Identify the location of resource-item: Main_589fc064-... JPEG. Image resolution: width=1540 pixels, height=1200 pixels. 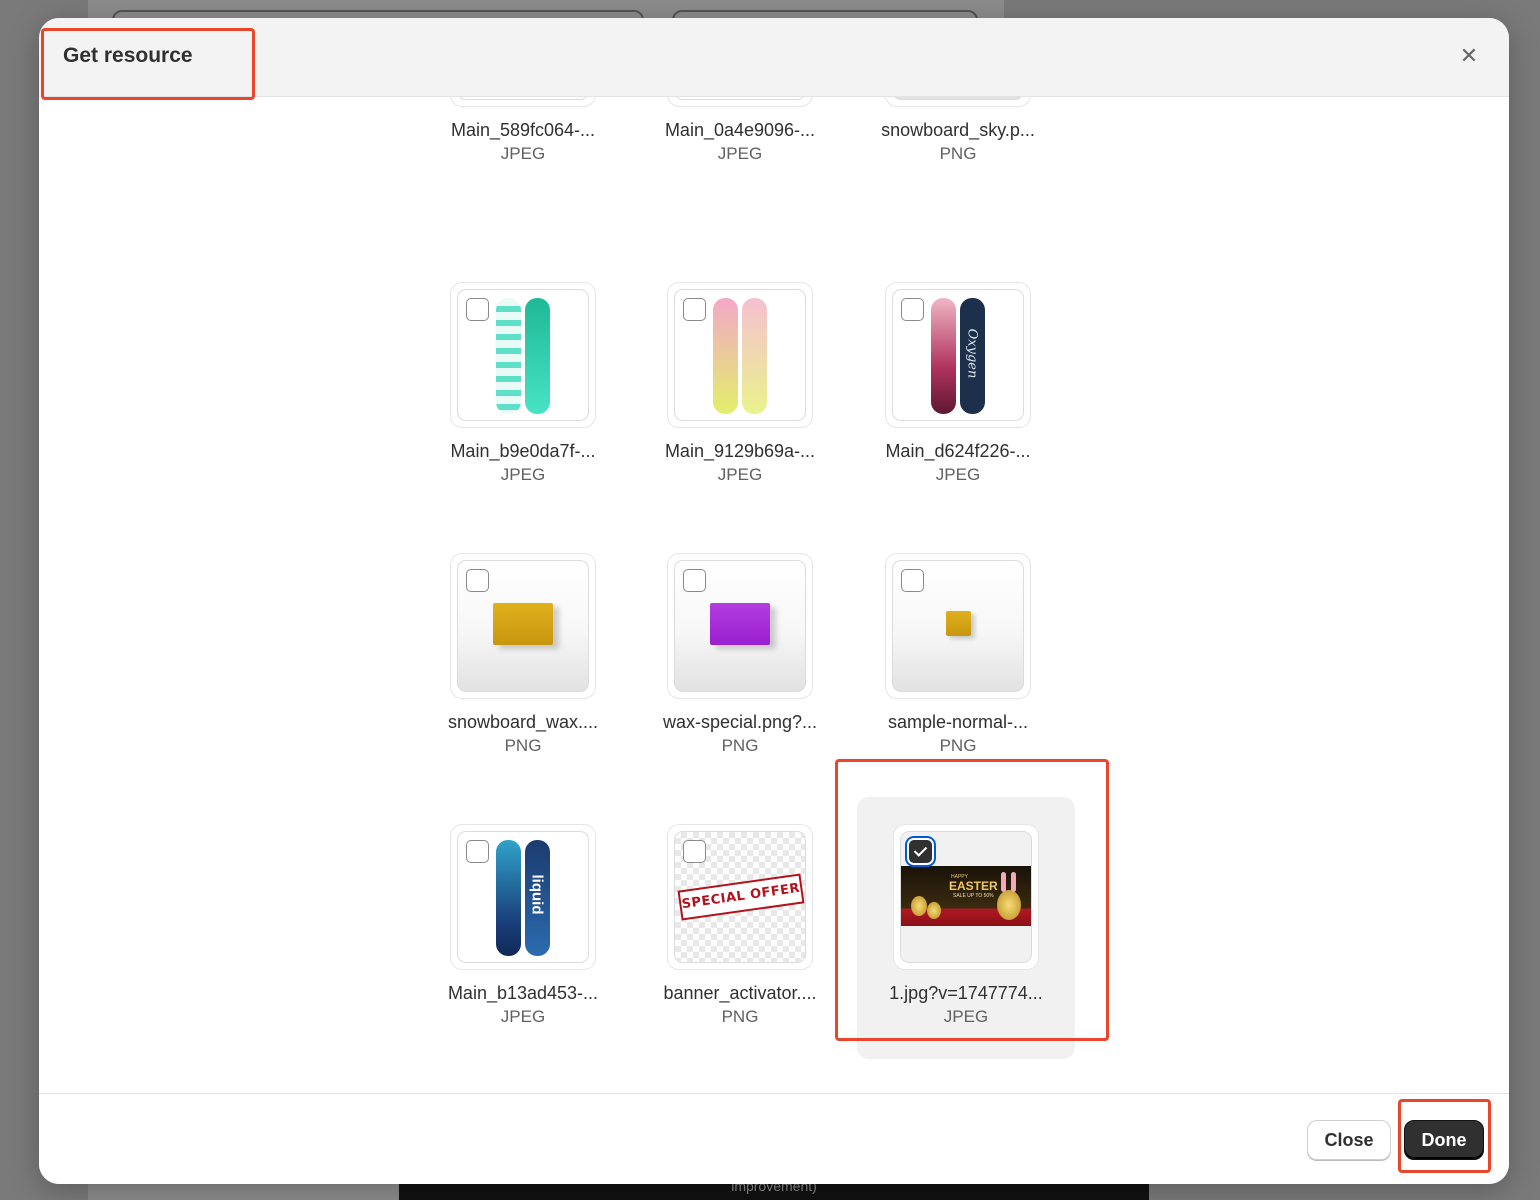
(523, 146).